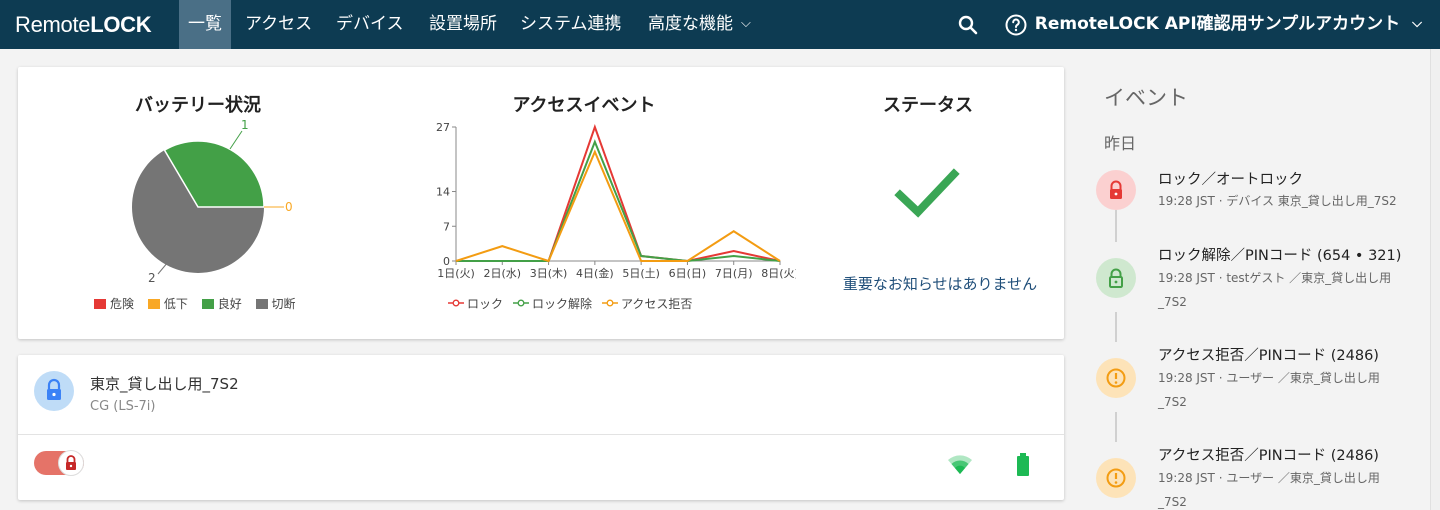 The width and height of the screenshot is (1440, 510). What do you see at coordinates (778, 273) in the screenshot?
I see `x-tick-label: 8日(火)` at bounding box center [778, 273].